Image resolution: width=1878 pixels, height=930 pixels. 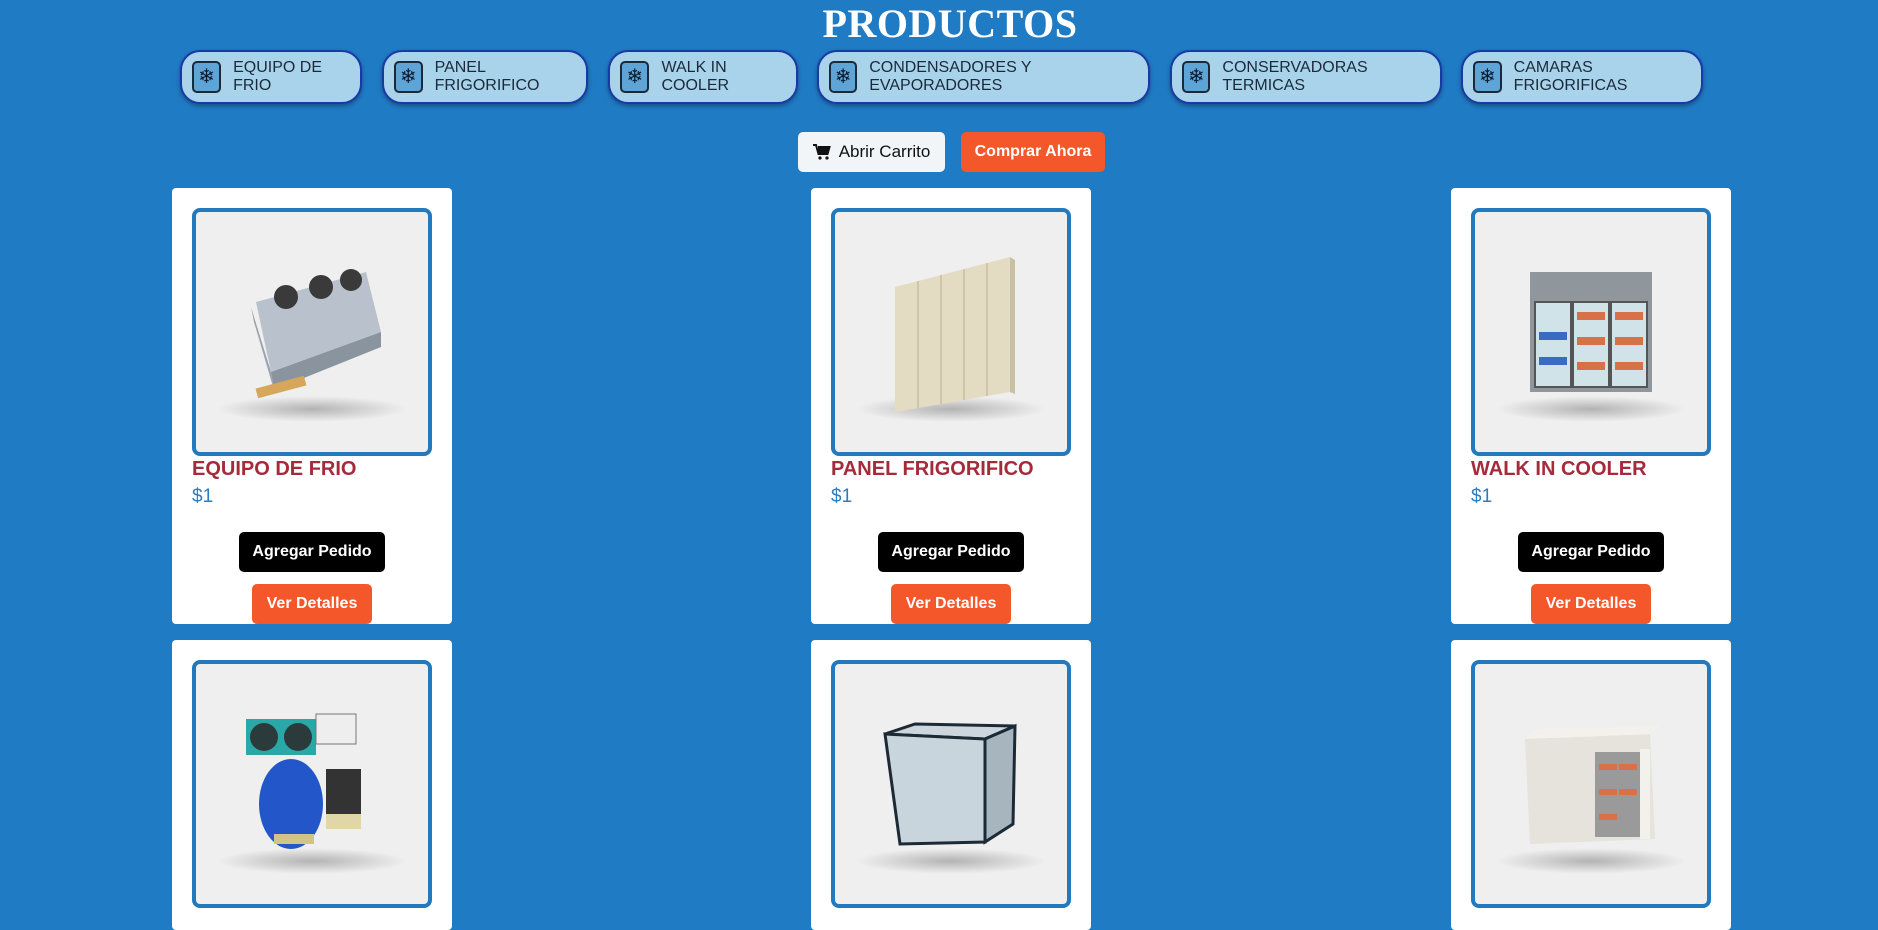 I want to click on category-panel-frigorifico: ❄ PANEL FRIGORIFICO, so click(x=485, y=77).